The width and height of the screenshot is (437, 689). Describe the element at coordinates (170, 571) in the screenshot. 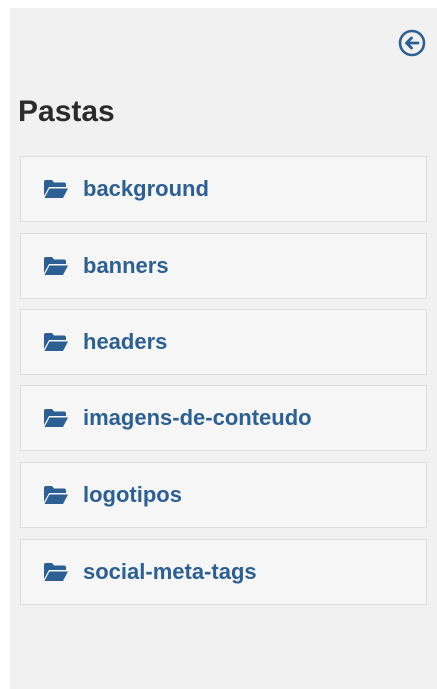

I see `folder-label: social-meta-tags` at that location.